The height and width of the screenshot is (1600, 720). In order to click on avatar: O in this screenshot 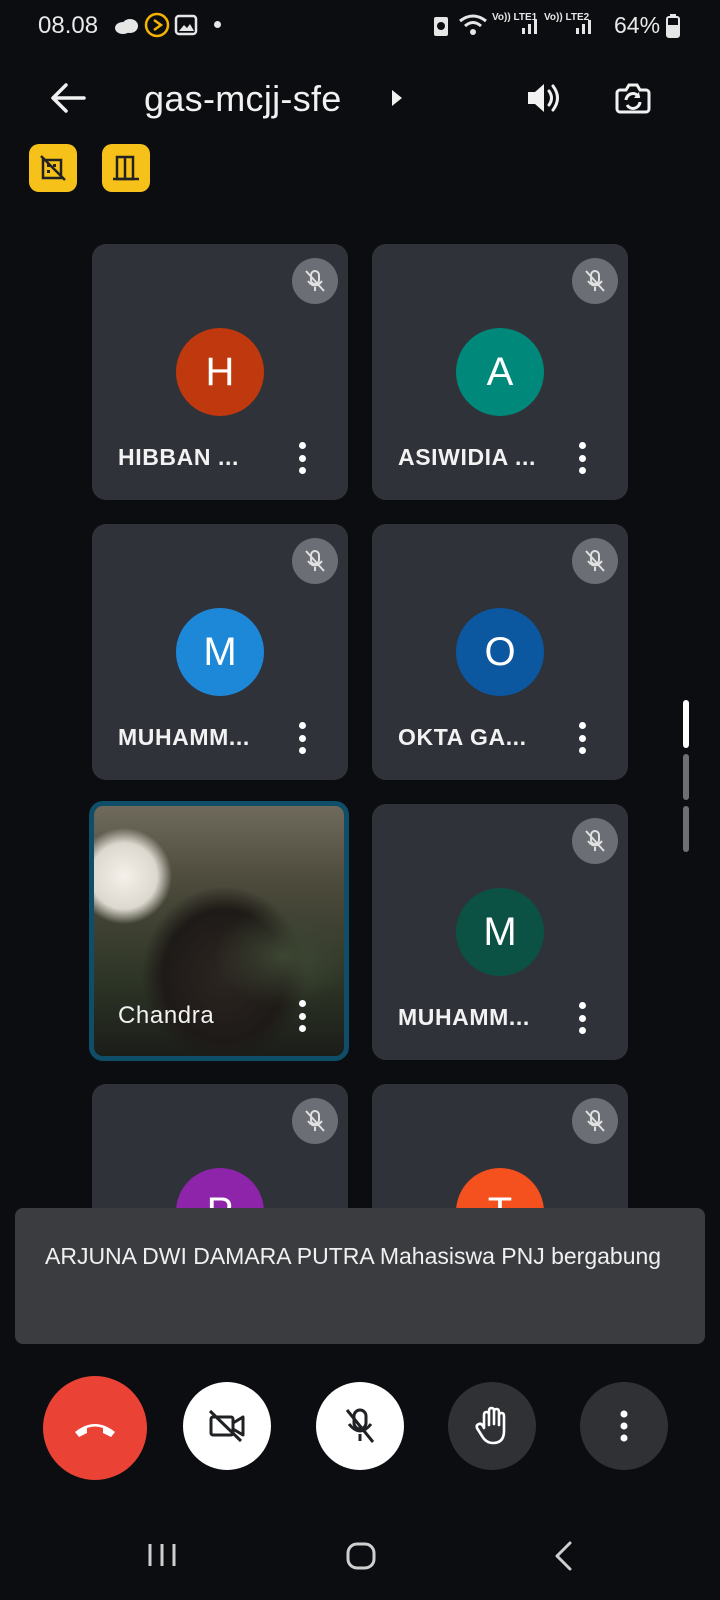, I will do `click(500, 652)`.